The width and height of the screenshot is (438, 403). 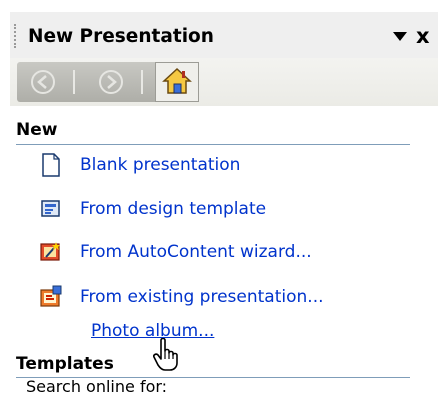 What do you see at coordinates (50, 208) in the screenshot?
I see `design-template-icon` at bounding box center [50, 208].